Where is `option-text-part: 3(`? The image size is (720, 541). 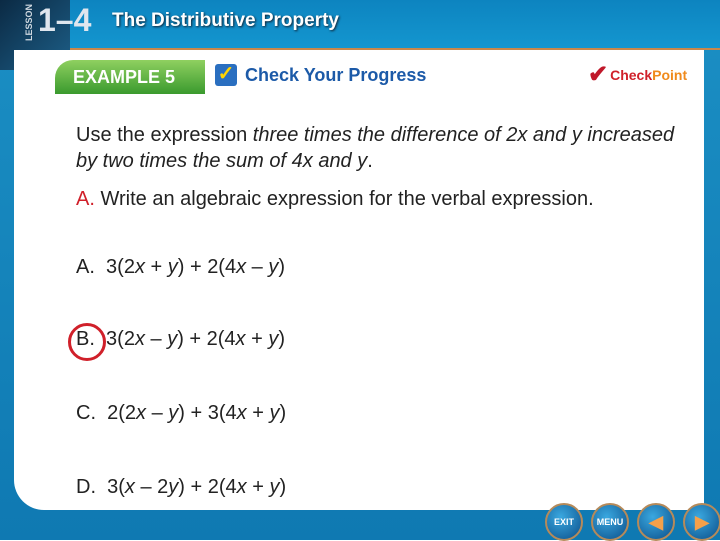
option-text-part: 3( is located at coordinates (116, 487).